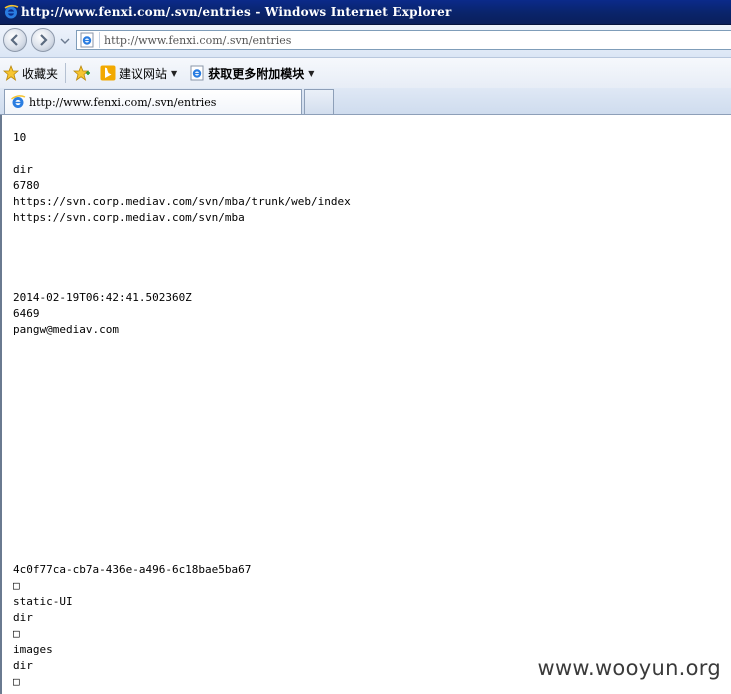 The image size is (731, 694). What do you see at coordinates (66, 329) in the screenshot?
I see `text-line: pangw@mediav.com` at bounding box center [66, 329].